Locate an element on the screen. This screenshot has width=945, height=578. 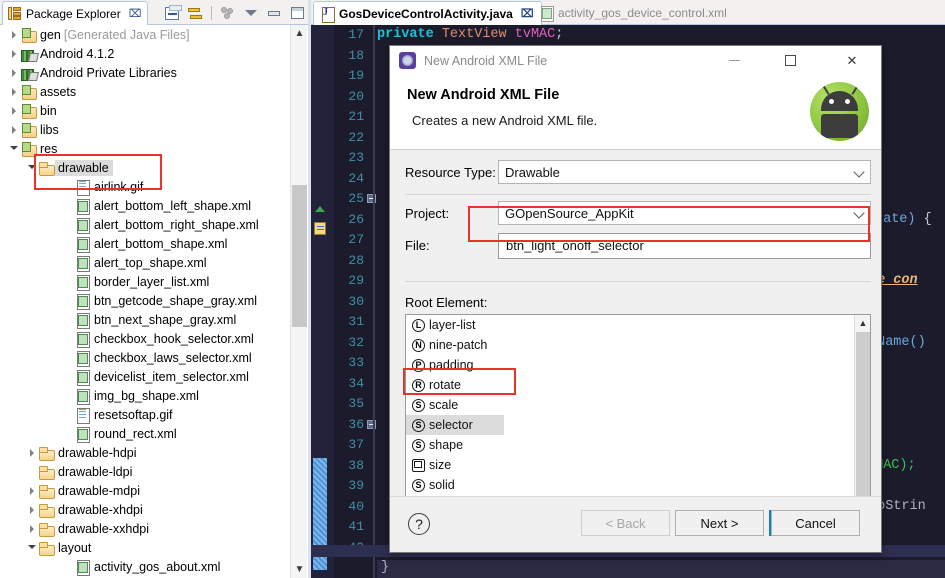
root-element-item-nine-patch: Nnine-patch is located at coordinates (638, 345).